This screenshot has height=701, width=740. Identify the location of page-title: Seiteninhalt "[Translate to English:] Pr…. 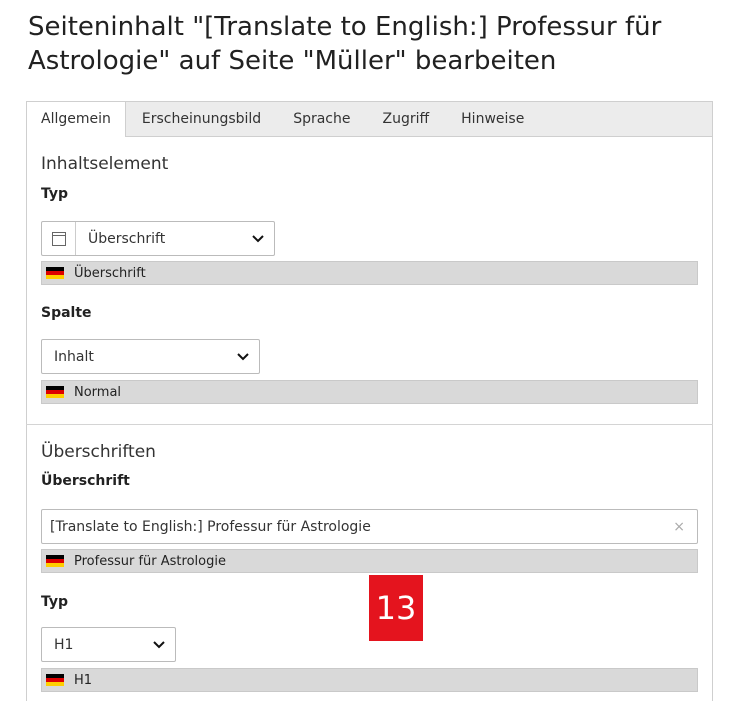
(345, 44).